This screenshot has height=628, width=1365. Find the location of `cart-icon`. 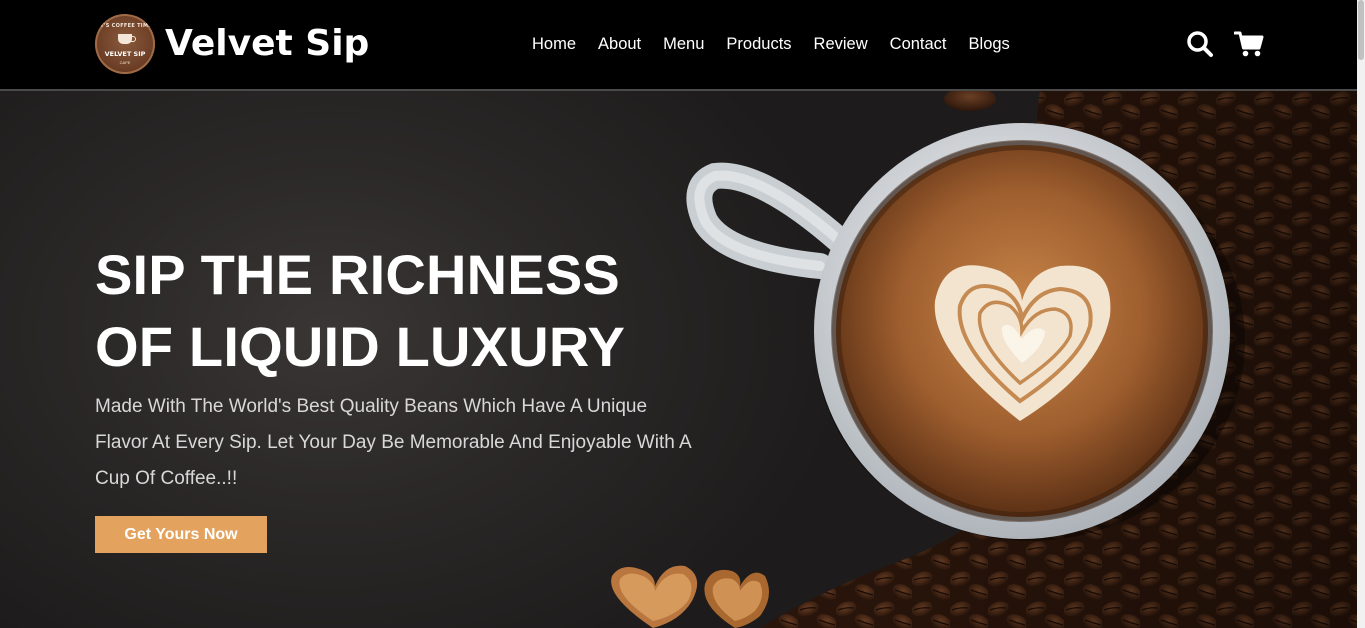

cart-icon is located at coordinates (1249, 44).